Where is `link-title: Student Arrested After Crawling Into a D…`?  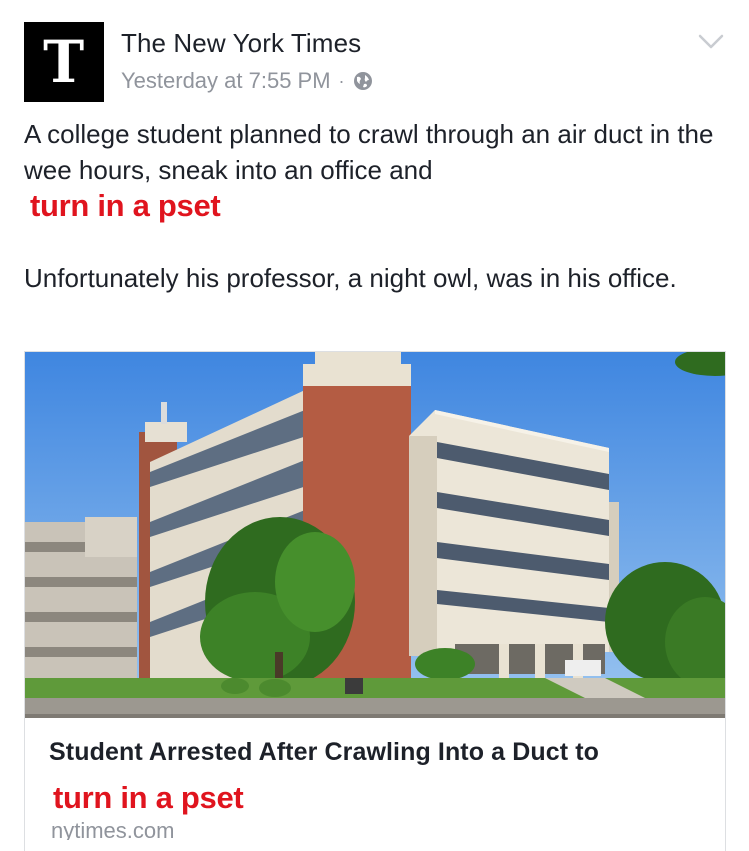 link-title: Student Arrested After Crawling Into a D… is located at coordinates (379, 752).